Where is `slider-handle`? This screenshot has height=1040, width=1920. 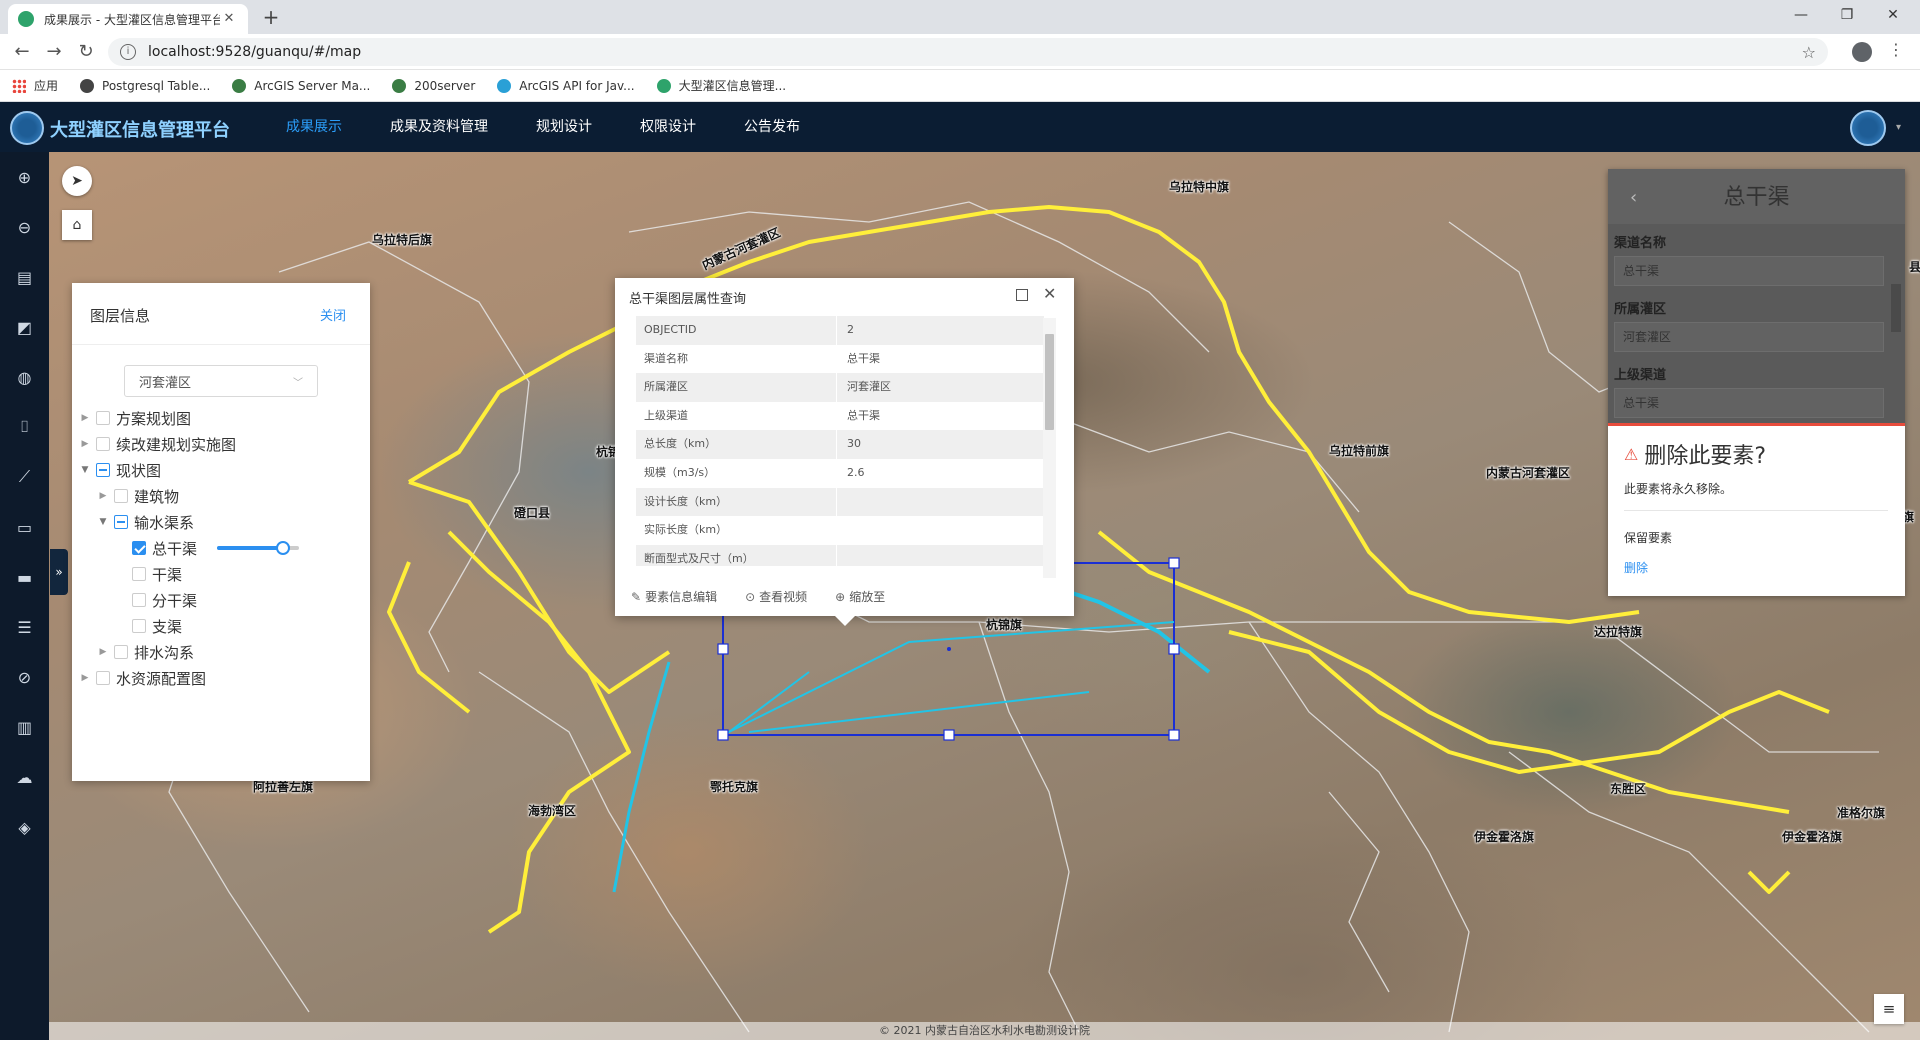 slider-handle is located at coordinates (282, 548).